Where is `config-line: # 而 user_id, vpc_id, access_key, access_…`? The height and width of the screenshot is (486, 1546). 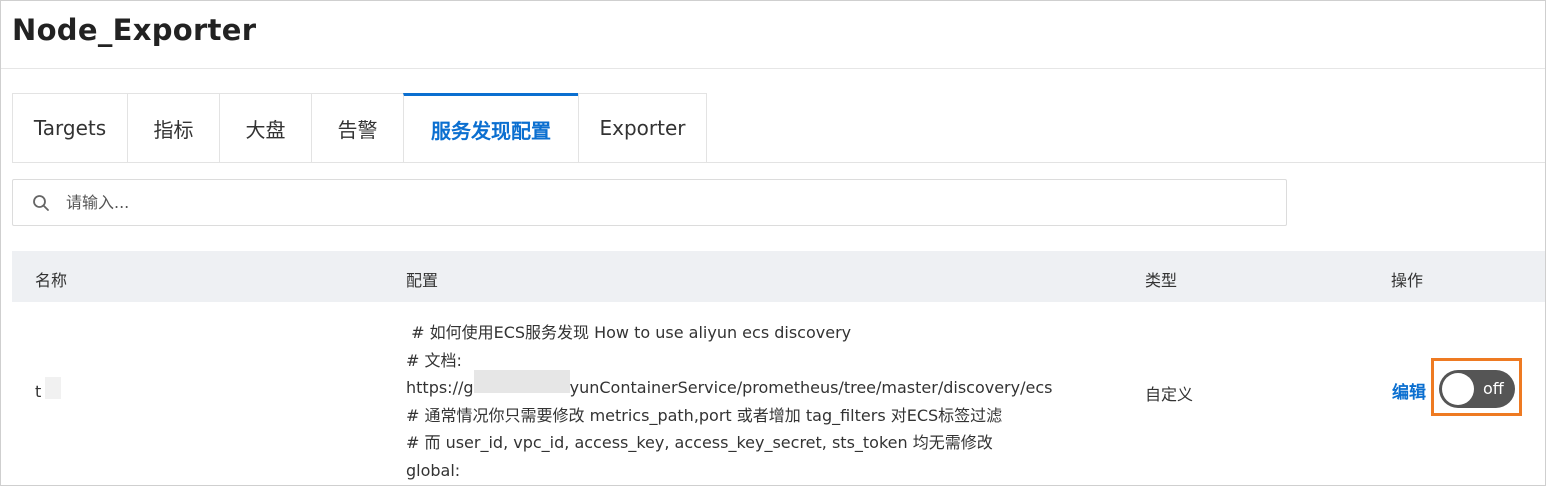
config-line: # 而 user_id, vpc_id, access_key, access_… is located at coordinates (699, 442).